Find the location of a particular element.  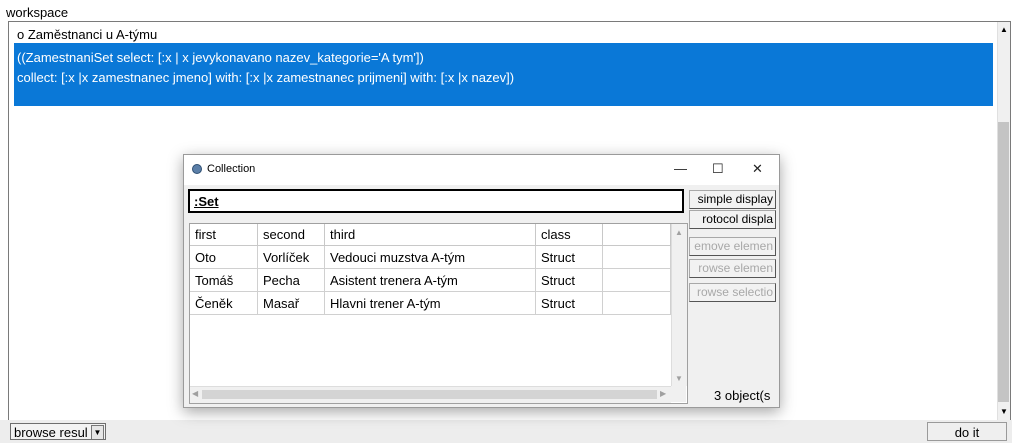

table-scroll-up-icon: ▲ is located at coordinates (679, 232).